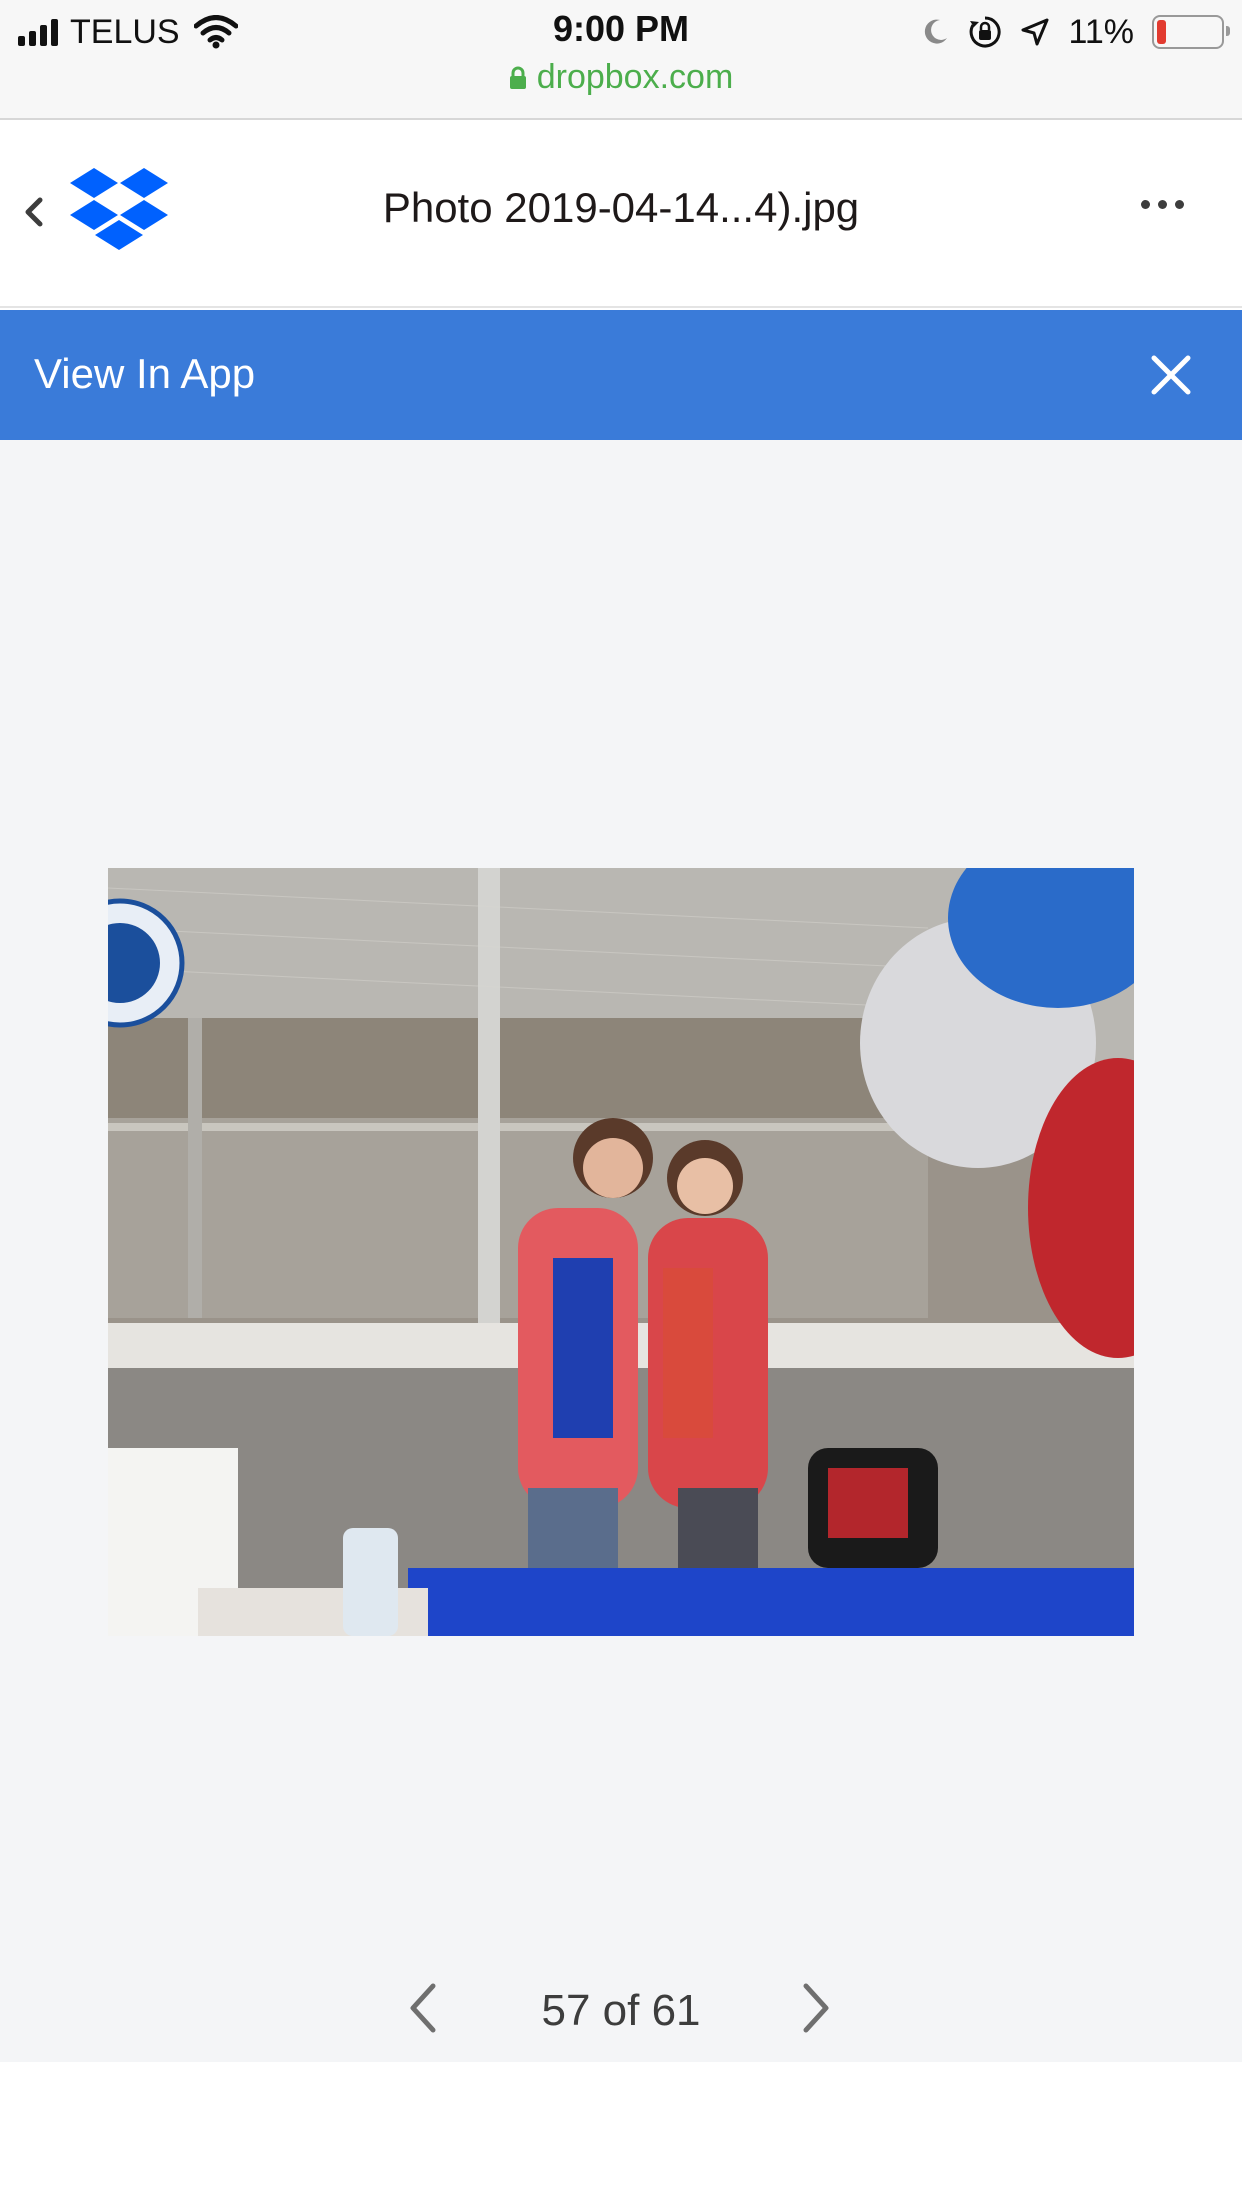 Image resolution: width=1242 pixels, height=2208 pixels. What do you see at coordinates (621, 2135) in the screenshot?
I see `bottom-area` at bounding box center [621, 2135].